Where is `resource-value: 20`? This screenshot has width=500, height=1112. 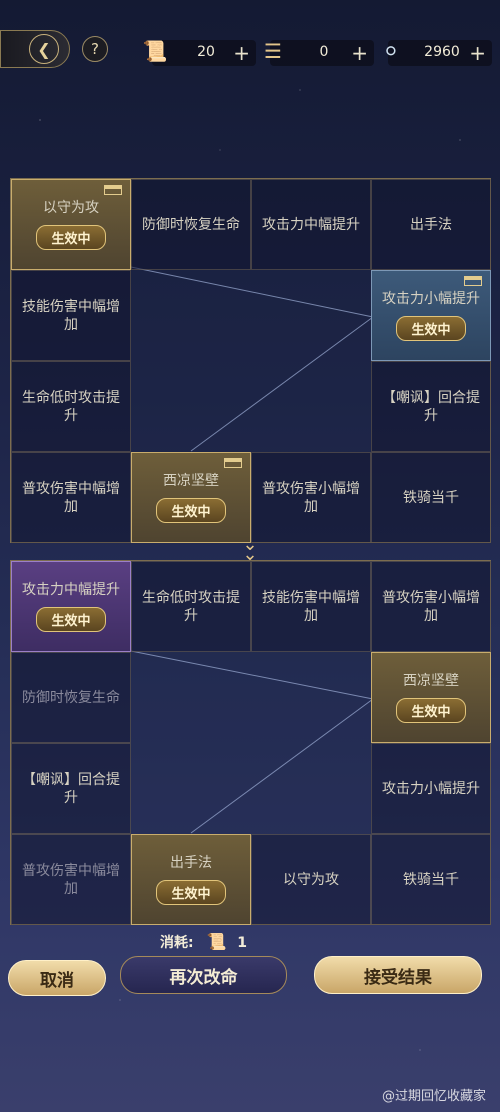
resource-value: 20 is located at coordinates (206, 52).